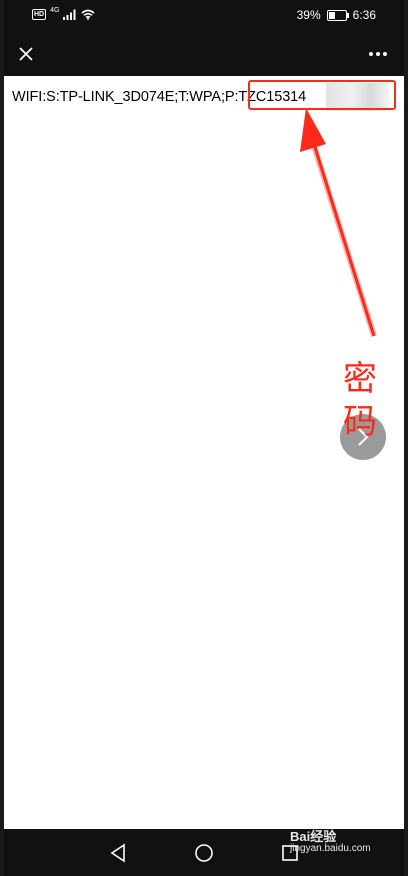 The image size is (408, 876). I want to click on battery-percent: 39%, so click(308, 15).